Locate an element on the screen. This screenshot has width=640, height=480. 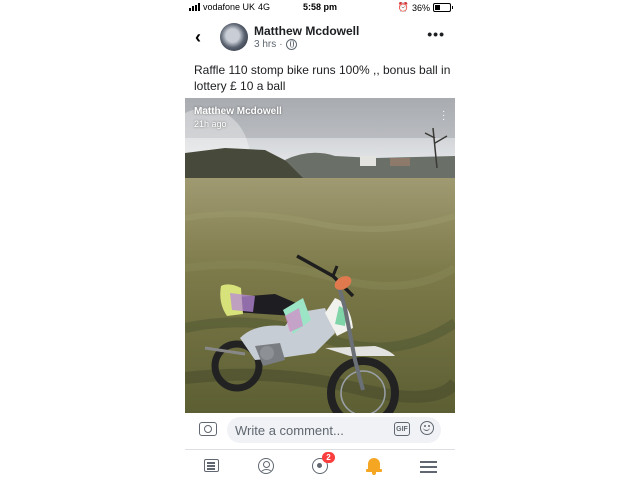
more-options-icon: ••• is located at coordinates (436, 34).